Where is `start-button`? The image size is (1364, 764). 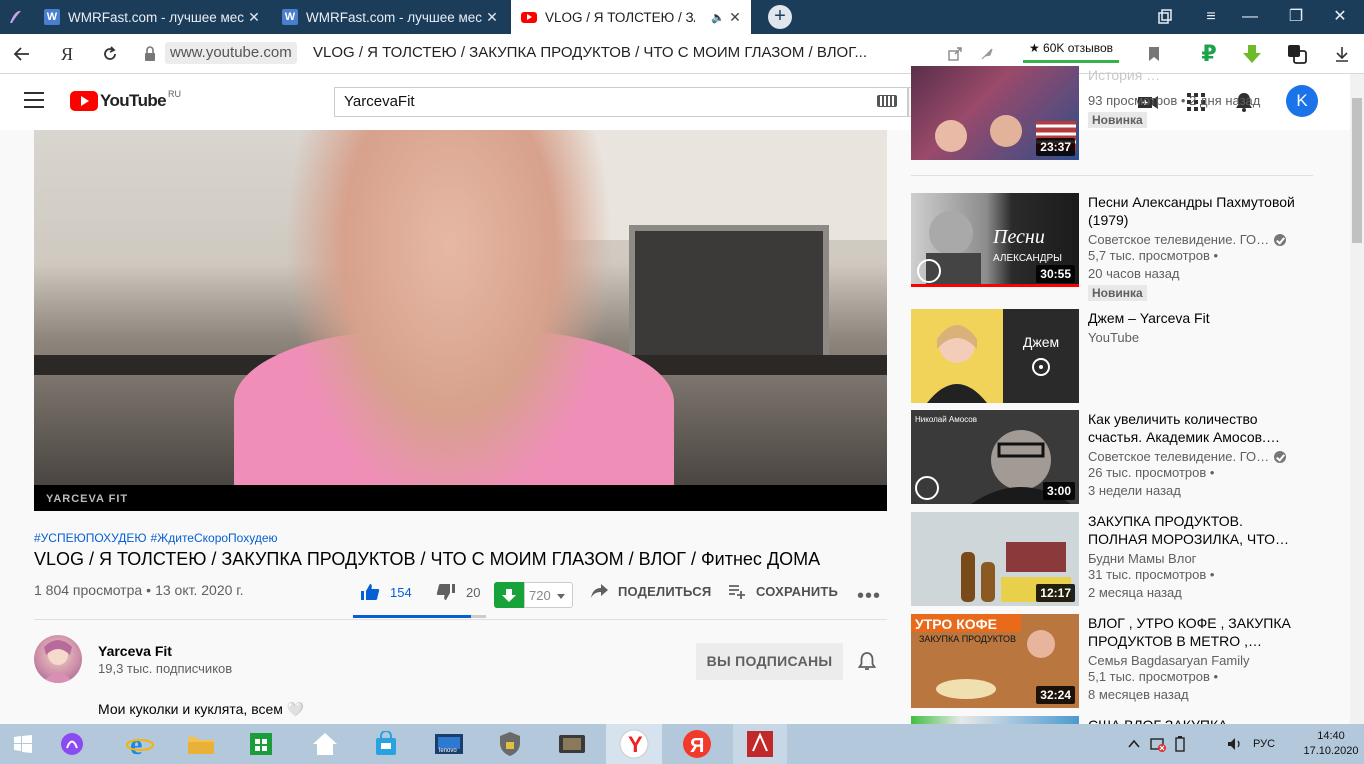
start-button is located at coordinates (23, 744).